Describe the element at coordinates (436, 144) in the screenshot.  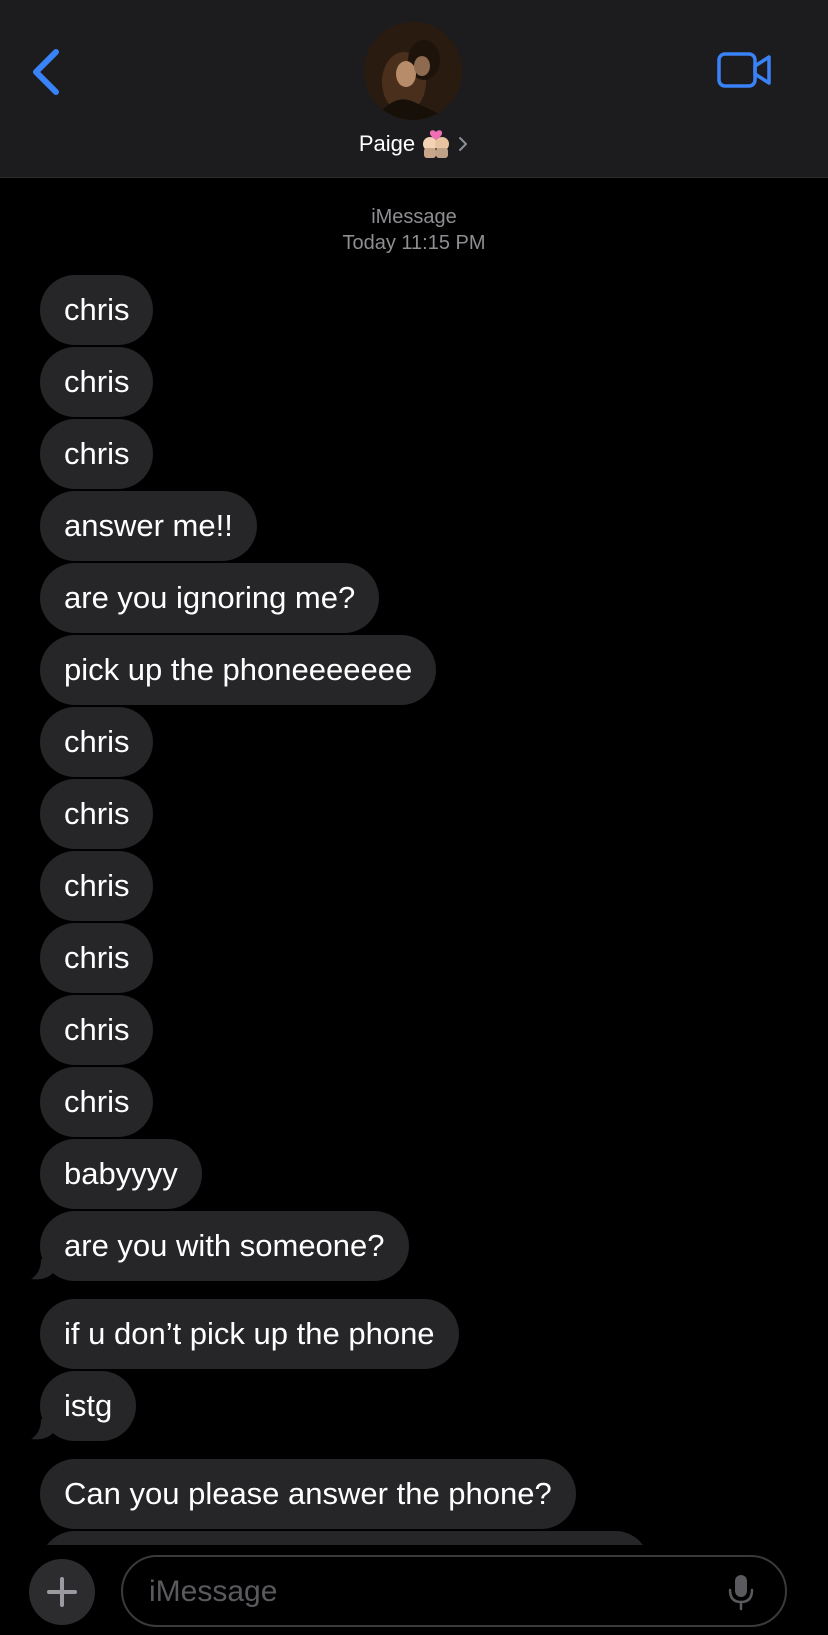
I see `couple-heart-emoji-icon` at that location.